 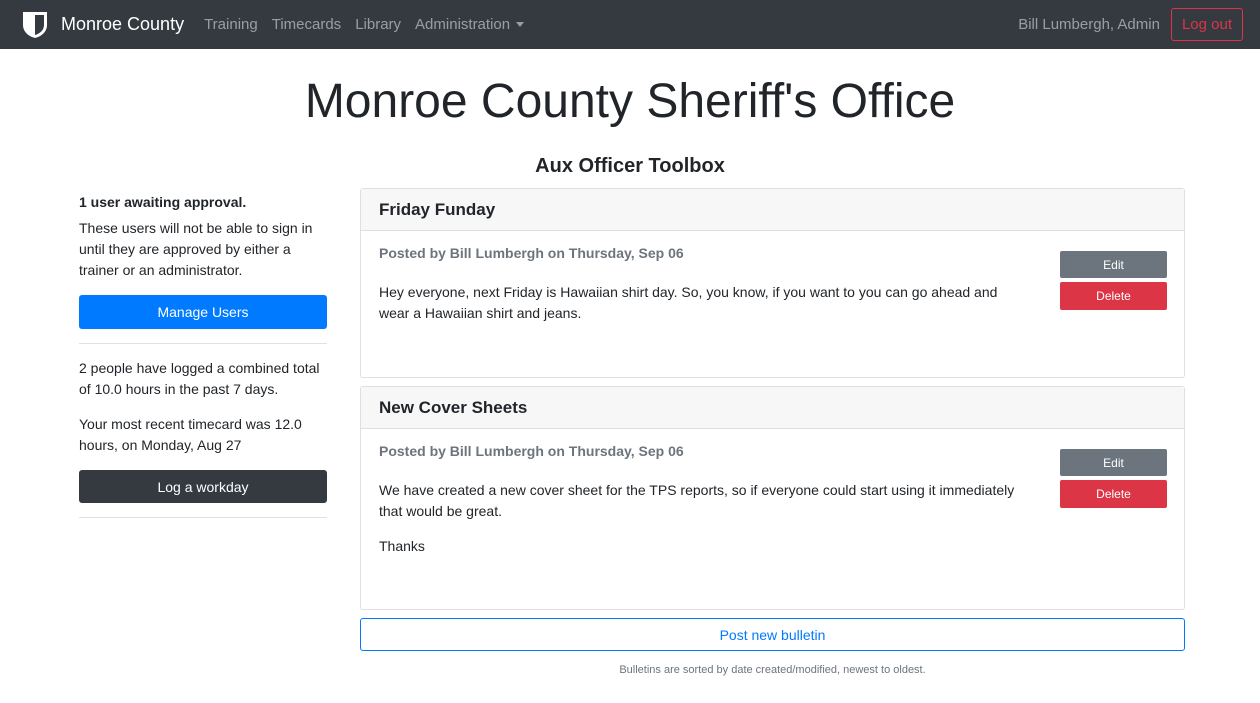 What do you see at coordinates (1089, 24) in the screenshot?
I see `current-user: Bill Lumbergh, Admin` at bounding box center [1089, 24].